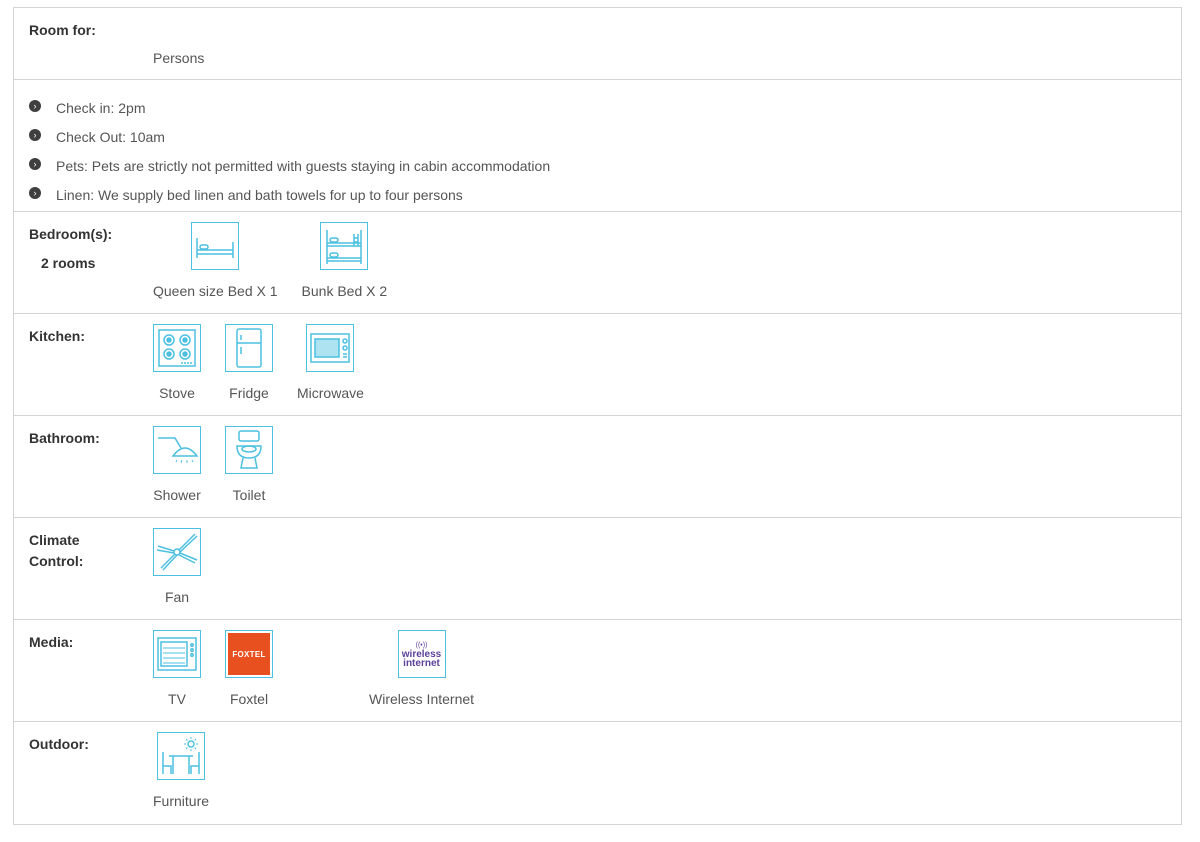 This screenshot has width=1200, height=842. I want to click on amenity-label: Fan, so click(177, 597).